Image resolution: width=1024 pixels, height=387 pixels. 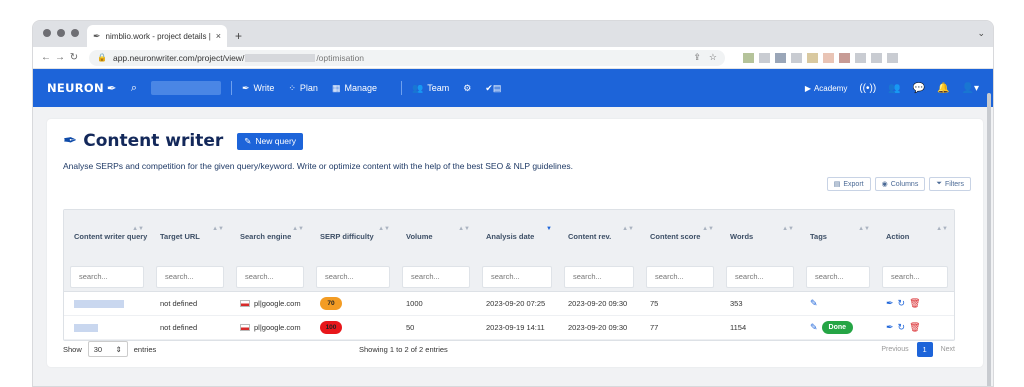 I want to click on bookmark-star-icon: ☆, so click(x=713, y=57).